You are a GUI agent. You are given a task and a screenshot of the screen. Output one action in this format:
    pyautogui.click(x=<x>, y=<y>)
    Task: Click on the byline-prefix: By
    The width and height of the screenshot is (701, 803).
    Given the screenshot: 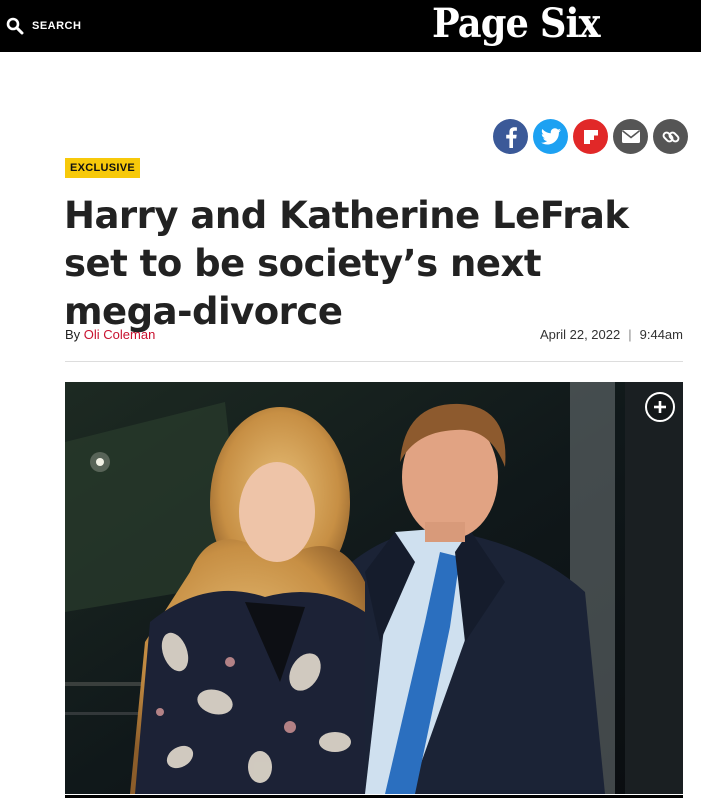 What is the action you would take?
    pyautogui.click(x=73, y=334)
    